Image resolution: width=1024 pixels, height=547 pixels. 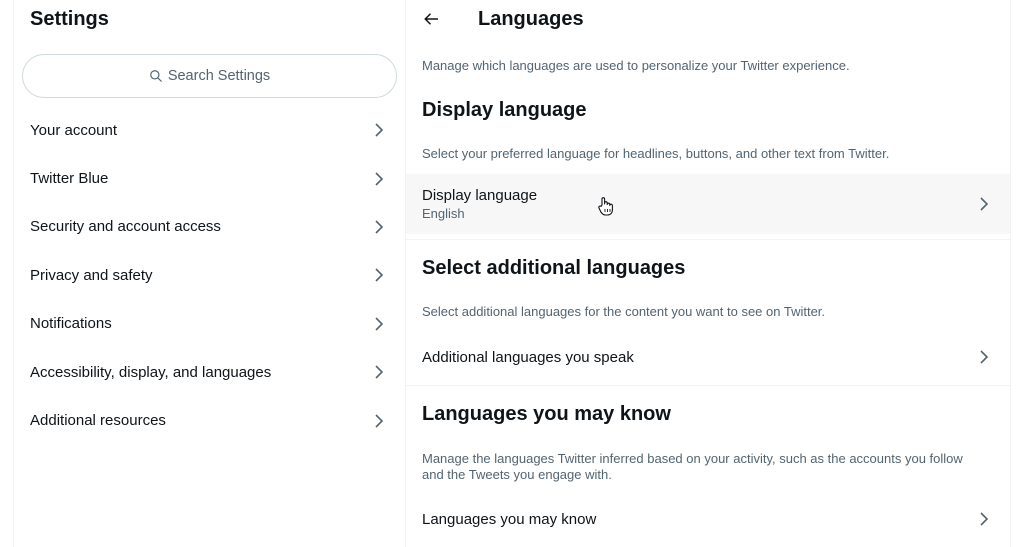 I want to click on menu-item-notifications: Notifications, so click(x=209, y=324).